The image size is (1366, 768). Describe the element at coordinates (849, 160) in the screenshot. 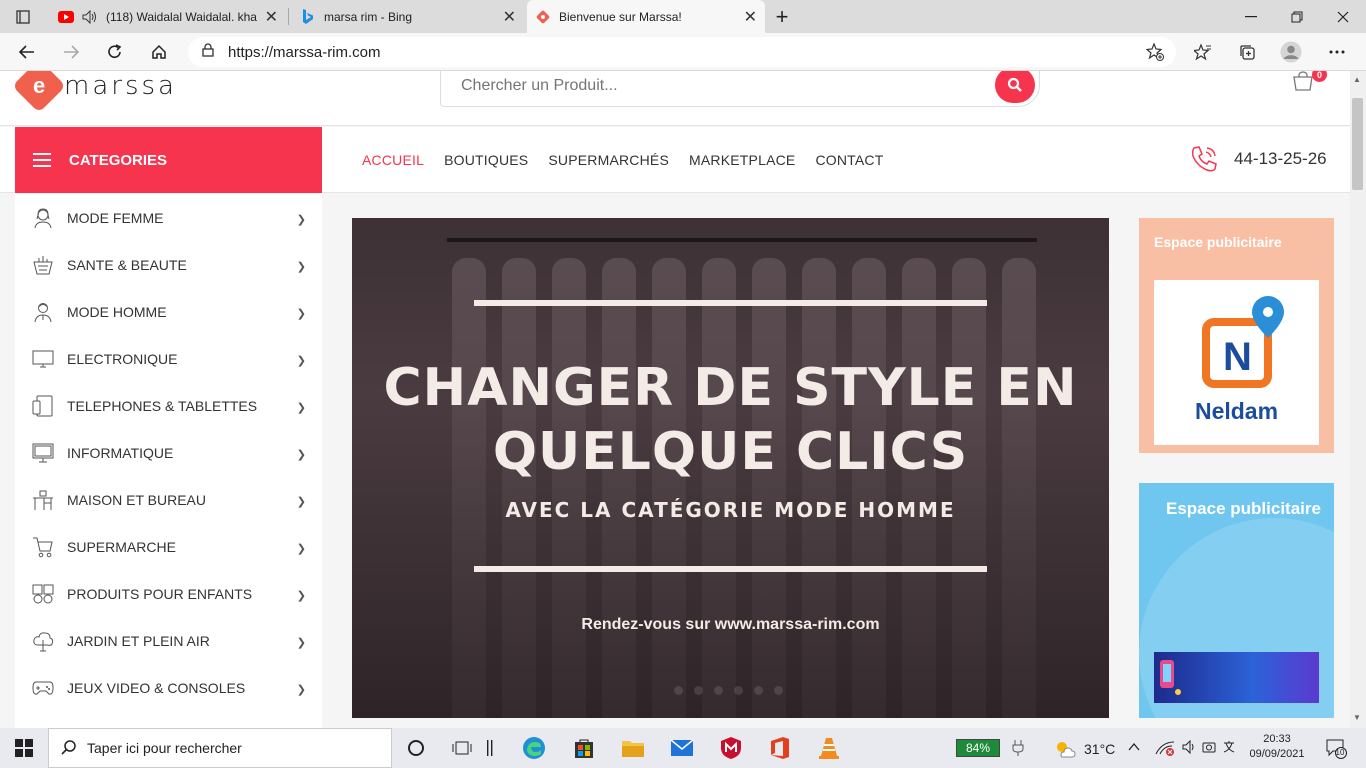

I see `nav-link-contact: CONTACT` at that location.